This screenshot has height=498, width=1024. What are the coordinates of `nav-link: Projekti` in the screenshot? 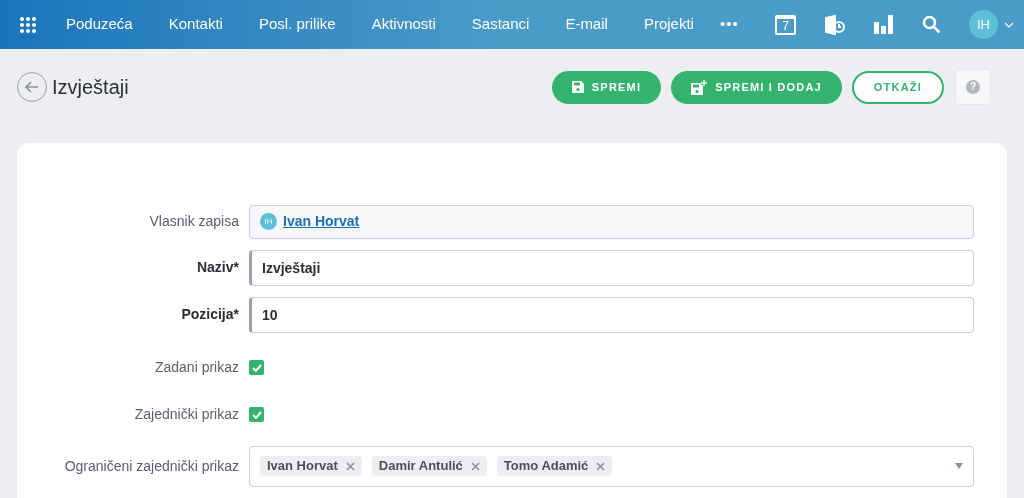 It's located at (668, 24).